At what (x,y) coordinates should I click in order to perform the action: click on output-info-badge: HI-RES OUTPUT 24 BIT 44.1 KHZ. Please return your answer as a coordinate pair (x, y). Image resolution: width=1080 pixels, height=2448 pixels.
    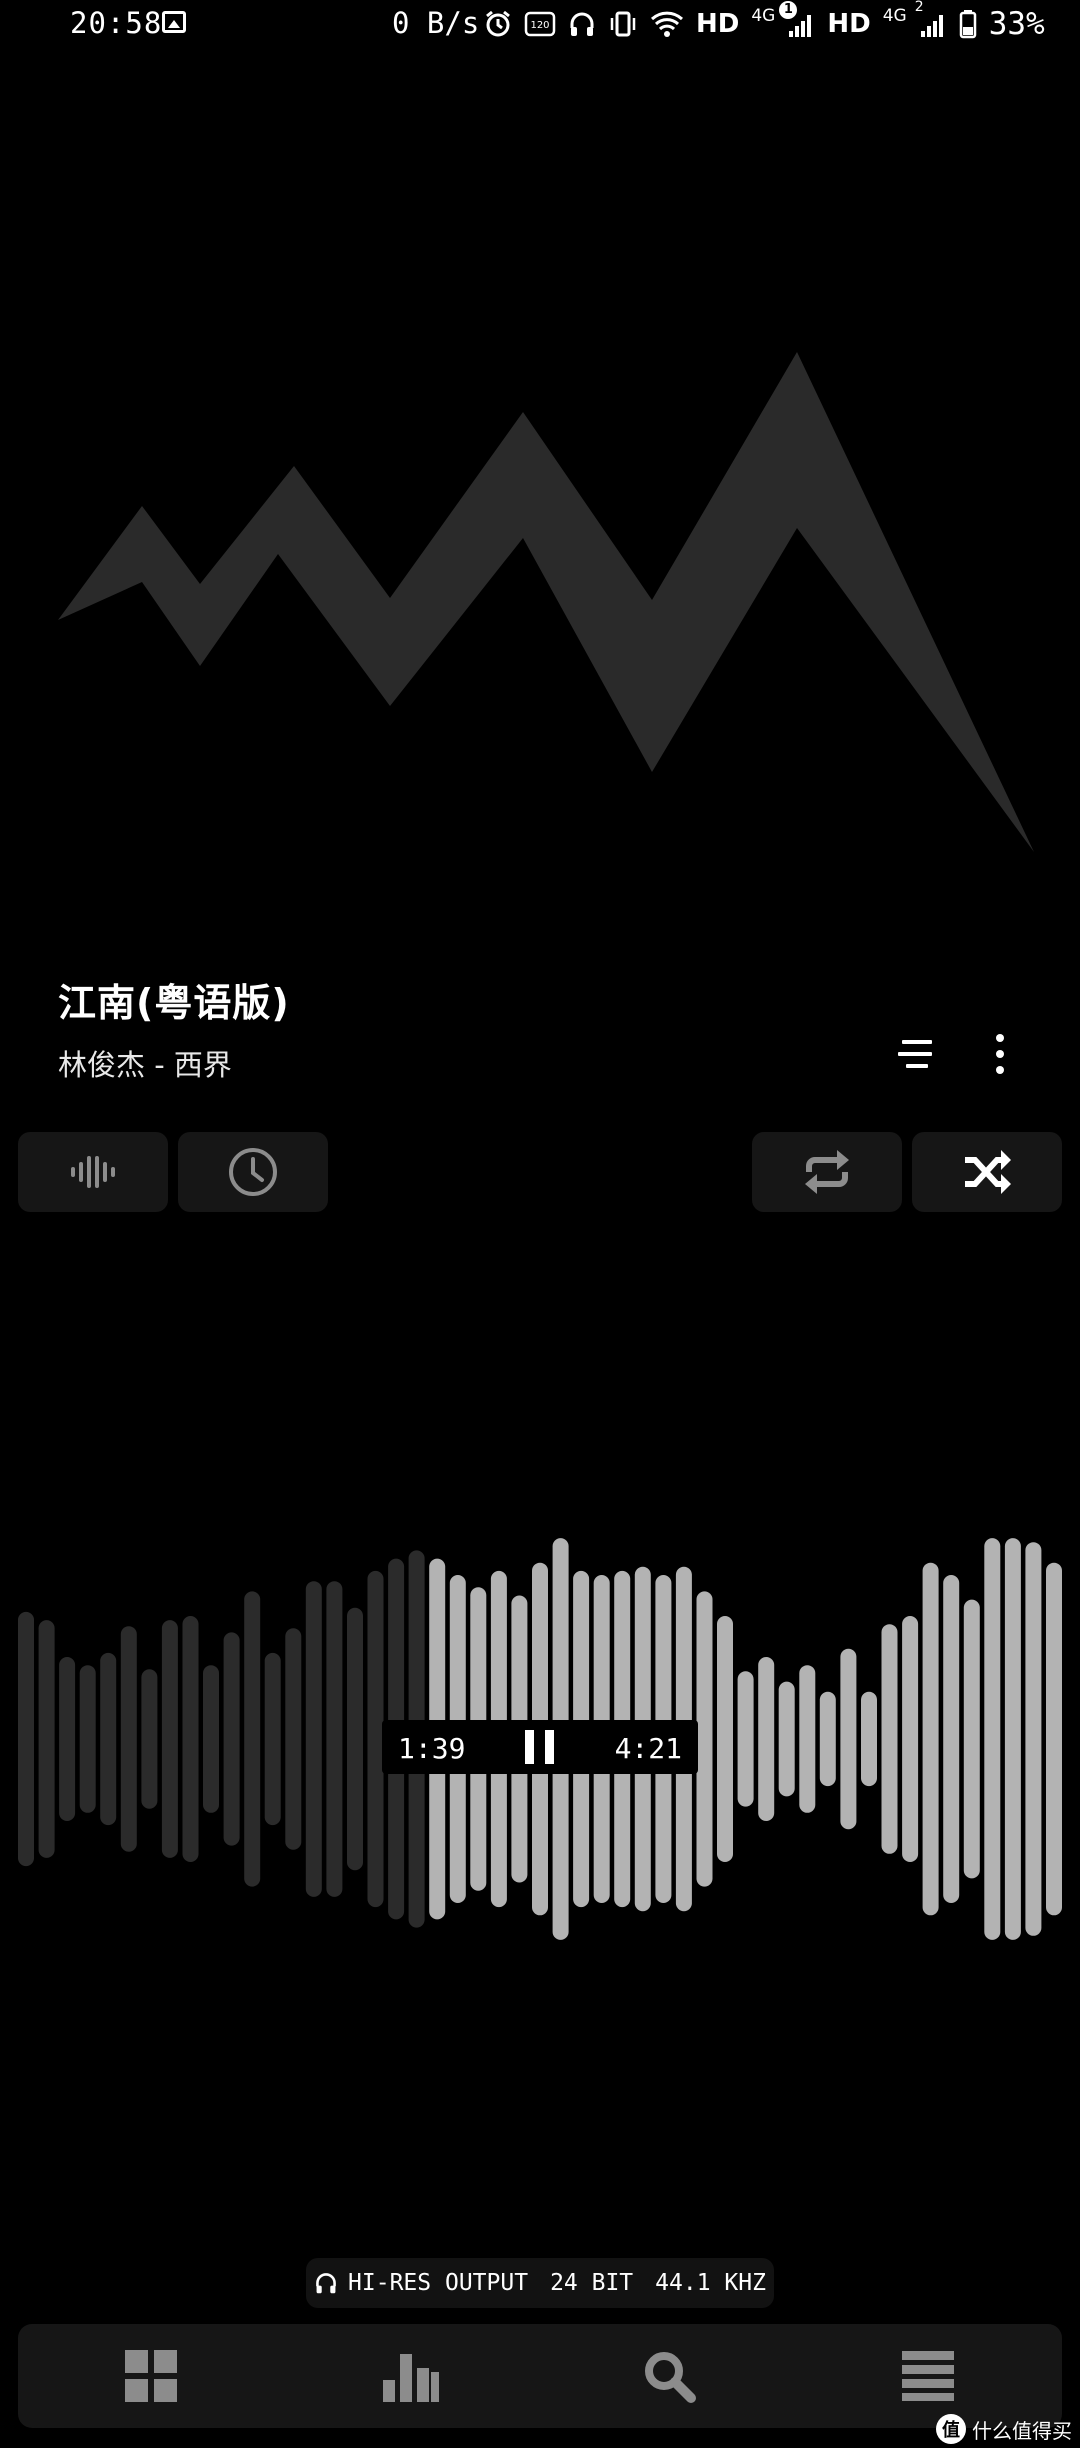
    Looking at the image, I should click on (540, 2283).